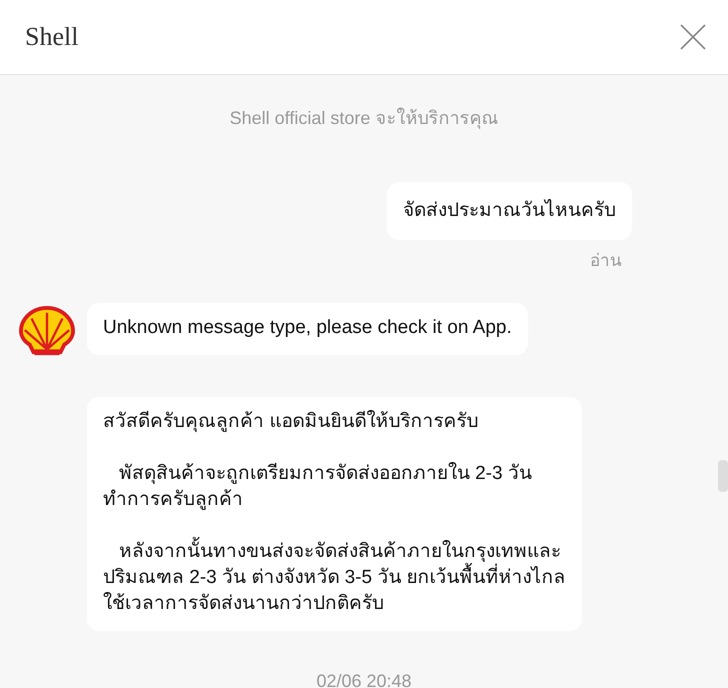  Describe the element at coordinates (51, 37) in the screenshot. I see `window-title: Shell` at that location.